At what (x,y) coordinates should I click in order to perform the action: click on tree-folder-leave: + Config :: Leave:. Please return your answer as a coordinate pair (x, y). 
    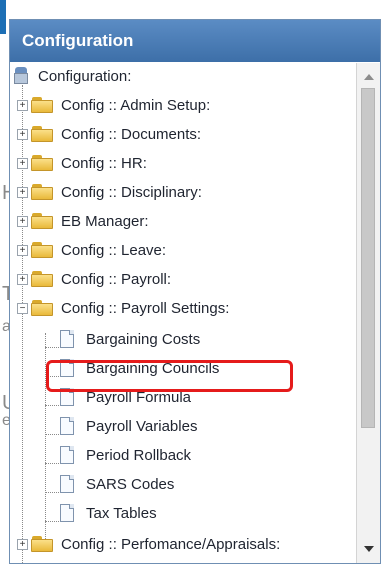
    Looking at the image, I should click on (91, 250).